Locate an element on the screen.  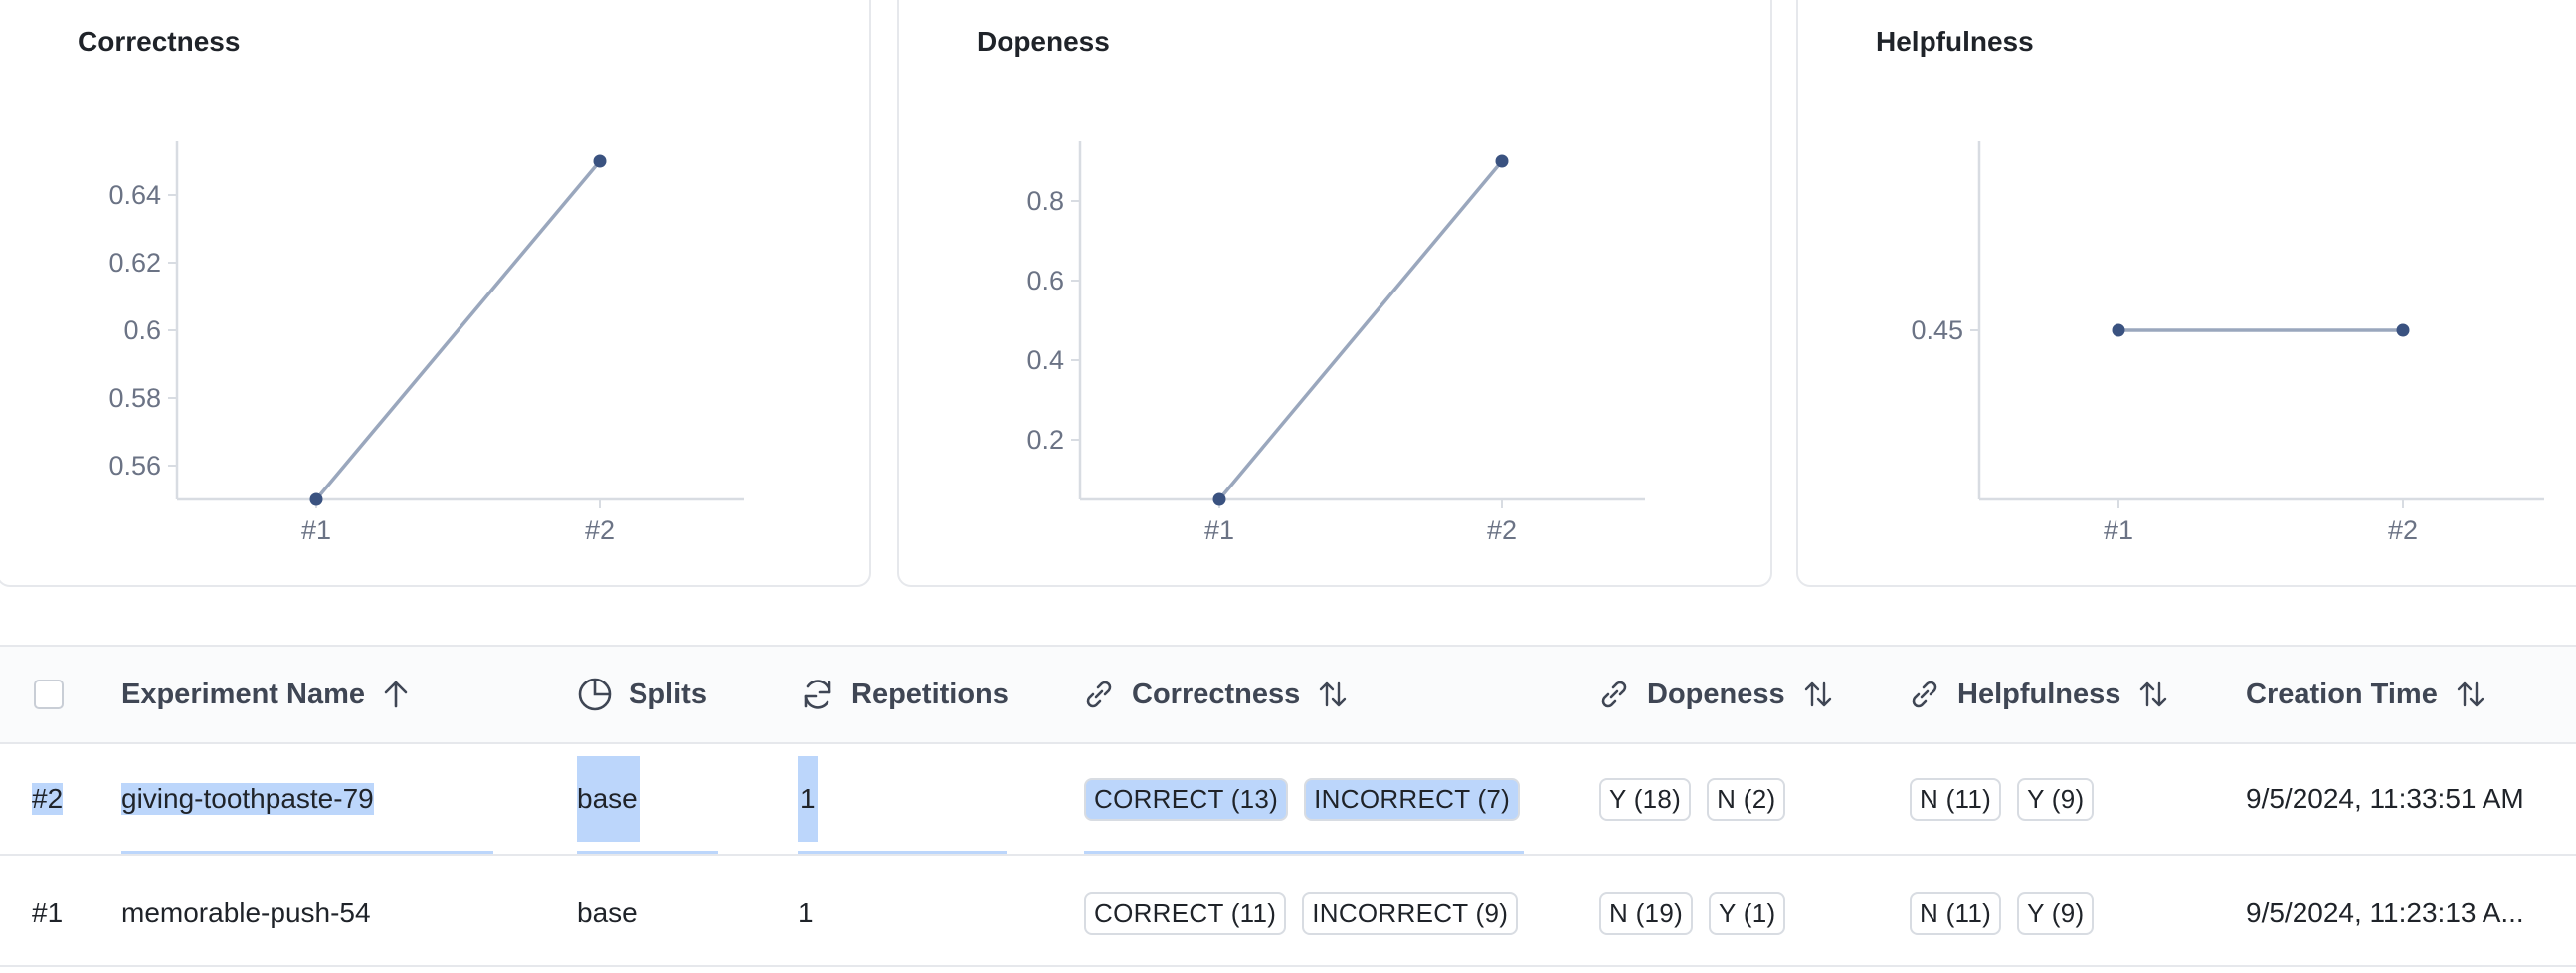
y-tick-label: 0.58 is located at coordinates (134, 398).